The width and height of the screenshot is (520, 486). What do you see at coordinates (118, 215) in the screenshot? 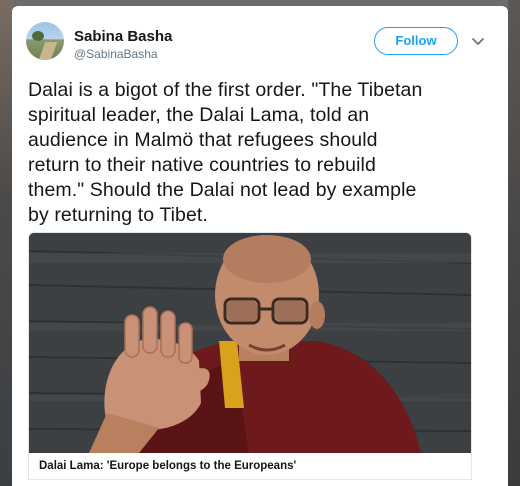
I see `tweet-text-line: by returning to Tibet.` at bounding box center [118, 215].